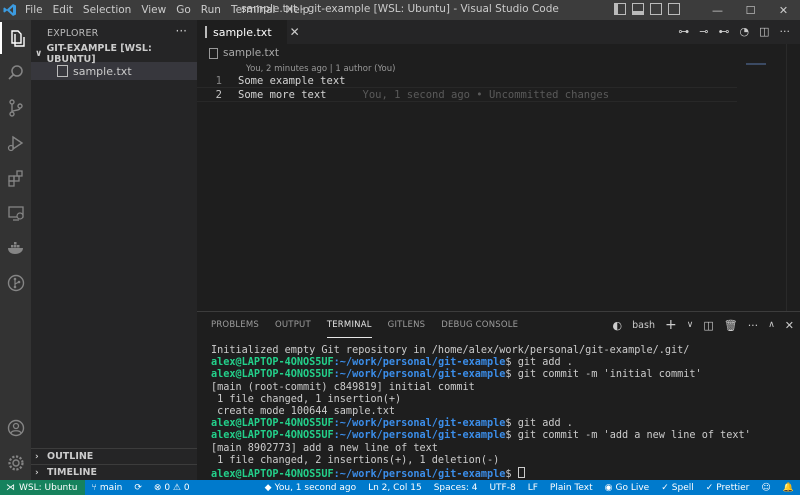  Describe the element at coordinates (793, 177) in the screenshot. I see `editor-scrollbar` at that location.